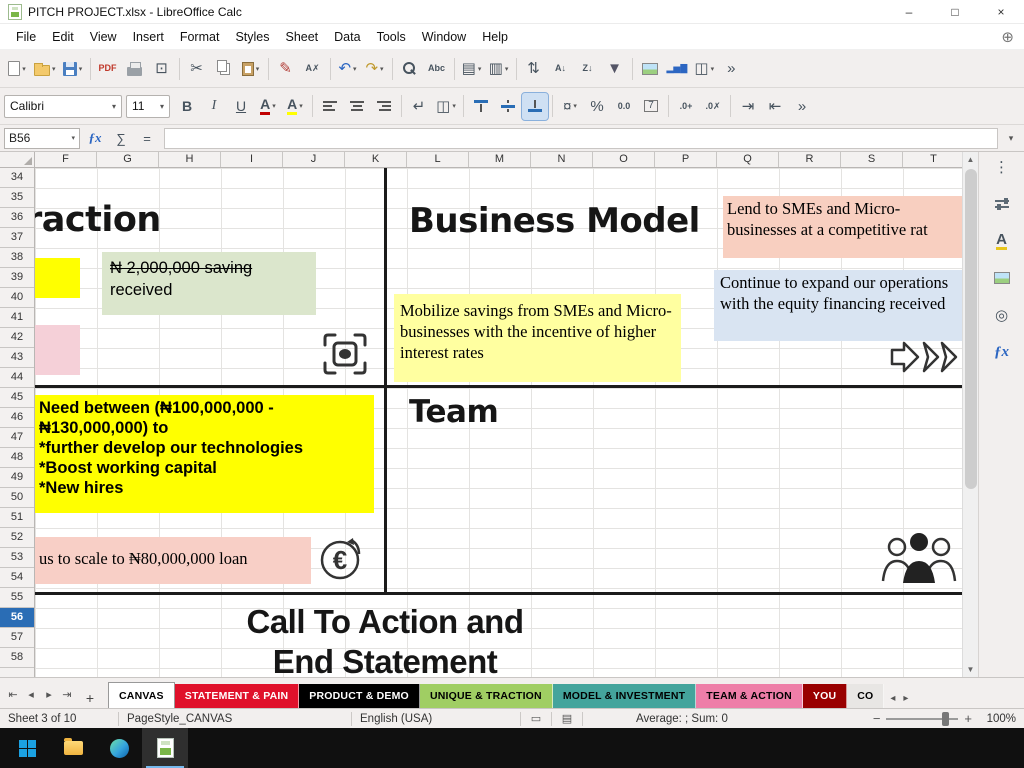 The width and height of the screenshot is (1024, 768). I want to click on sheet-tab-you: YOU, so click(825, 696).